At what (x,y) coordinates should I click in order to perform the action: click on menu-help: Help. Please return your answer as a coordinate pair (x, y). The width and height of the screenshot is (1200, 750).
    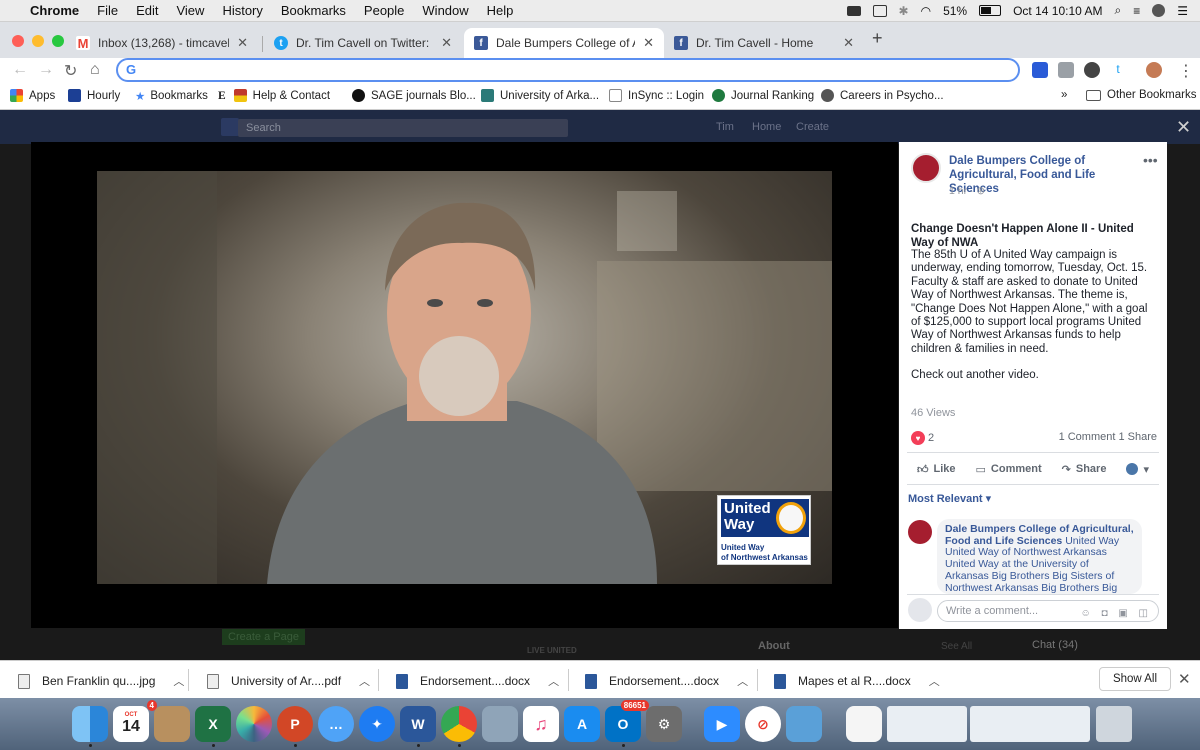
    Looking at the image, I should click on (500, 10).